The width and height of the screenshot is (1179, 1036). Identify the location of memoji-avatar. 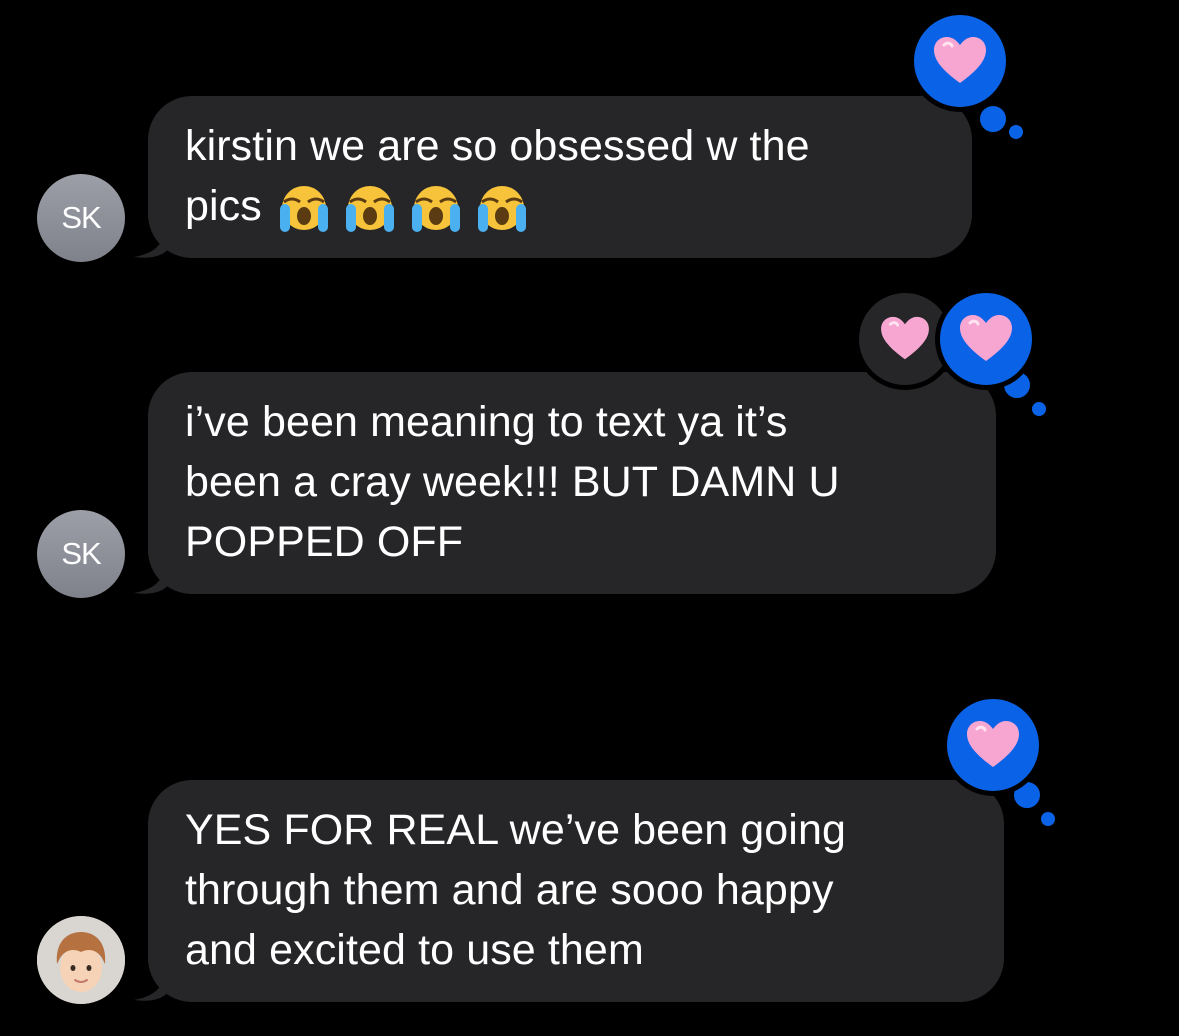
(81, 960).